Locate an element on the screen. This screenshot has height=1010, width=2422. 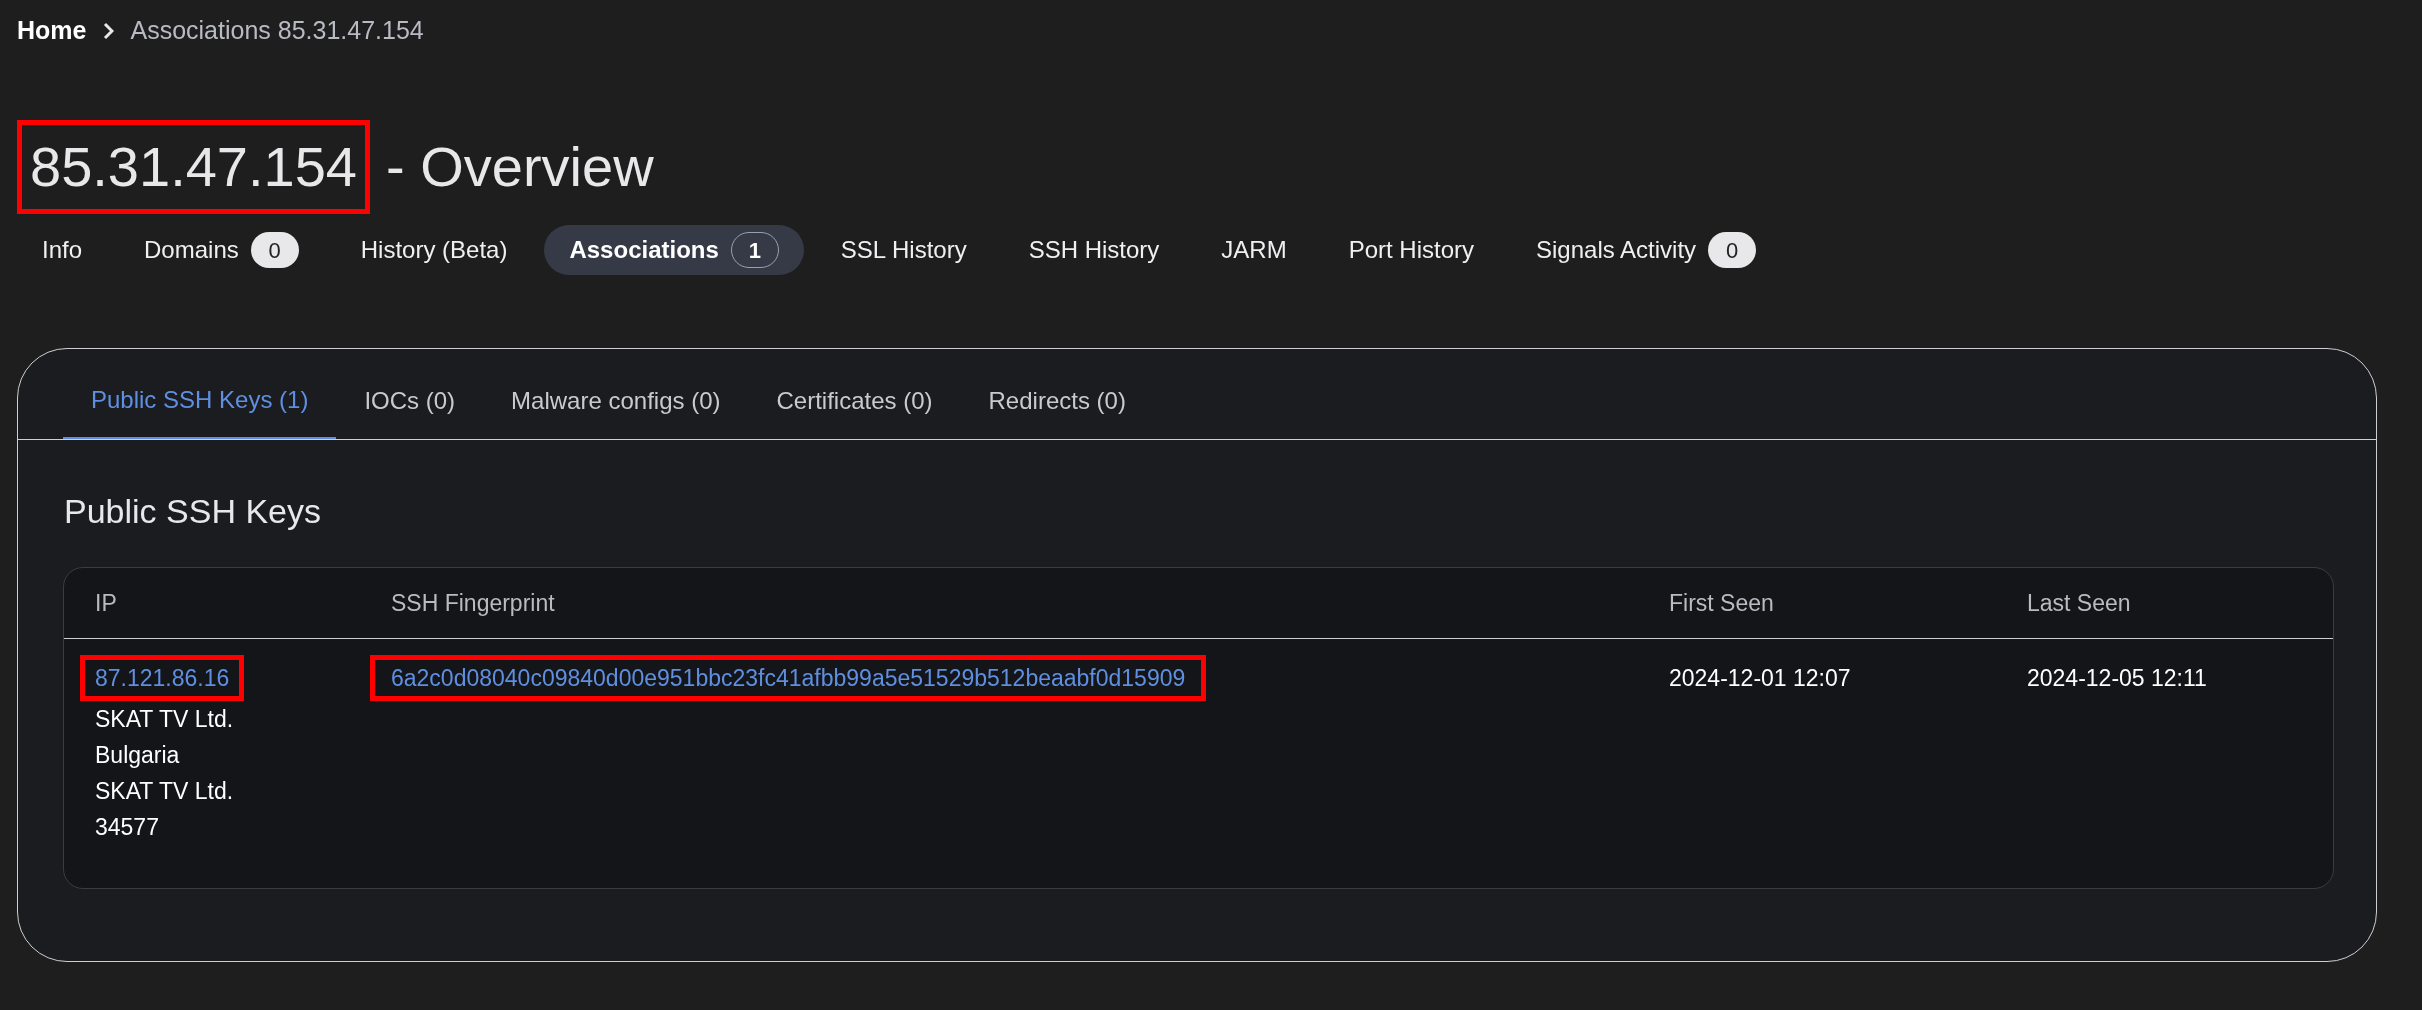
chevron-right-icon is located at coordinates (108, 31).